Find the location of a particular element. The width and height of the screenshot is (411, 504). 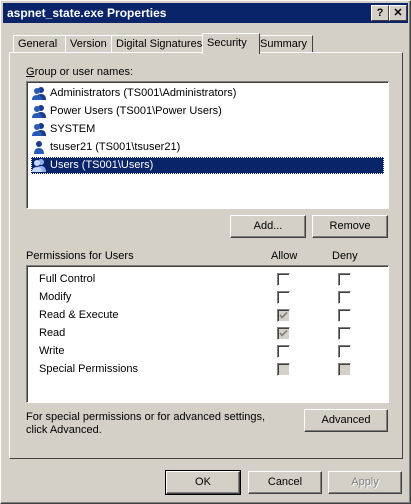

allow-header: Allow is located at coordinates (284, 256).